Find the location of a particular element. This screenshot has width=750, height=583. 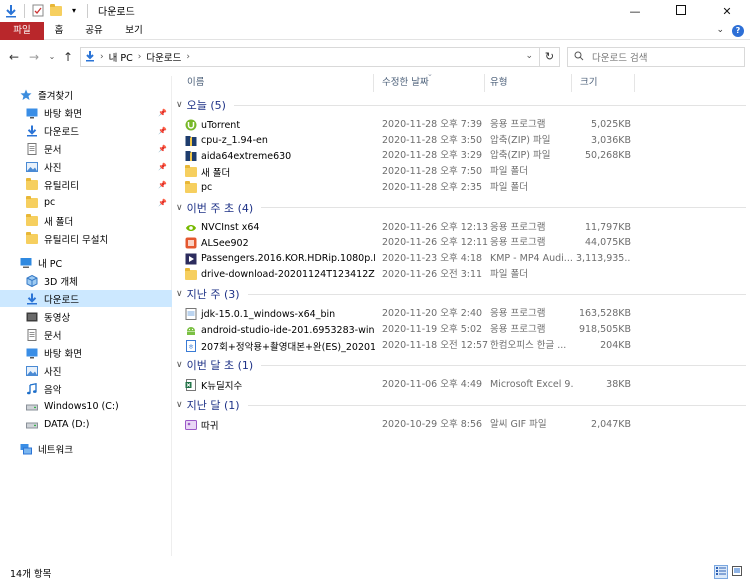

recent-locations-icon: ⌄ is located at coordinates (52, 57).